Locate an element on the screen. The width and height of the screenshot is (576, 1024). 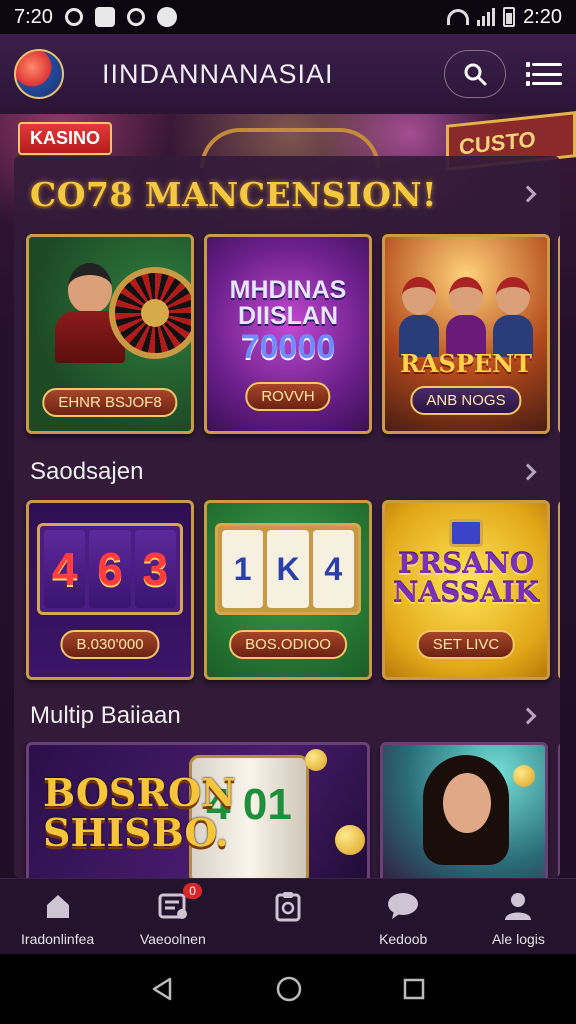
status-bar: 7:20 2:20 is located at coordinates (288, 17).